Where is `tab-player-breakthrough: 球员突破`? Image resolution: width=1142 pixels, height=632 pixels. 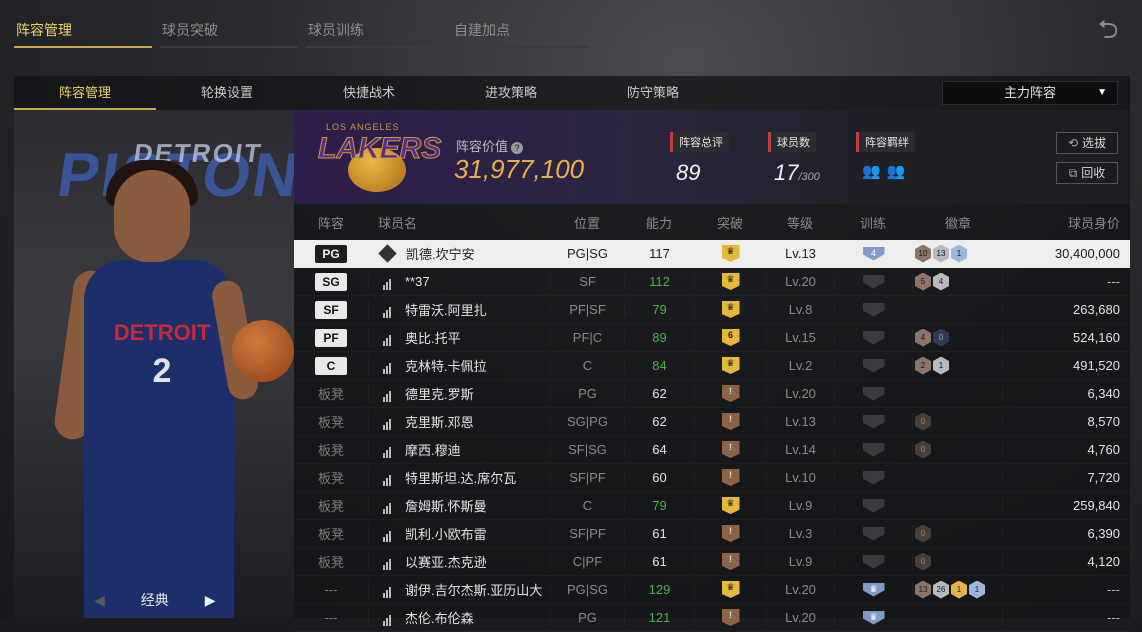
tab-player-breakthrough: 球员突破 is located at coordinates (229, 31).